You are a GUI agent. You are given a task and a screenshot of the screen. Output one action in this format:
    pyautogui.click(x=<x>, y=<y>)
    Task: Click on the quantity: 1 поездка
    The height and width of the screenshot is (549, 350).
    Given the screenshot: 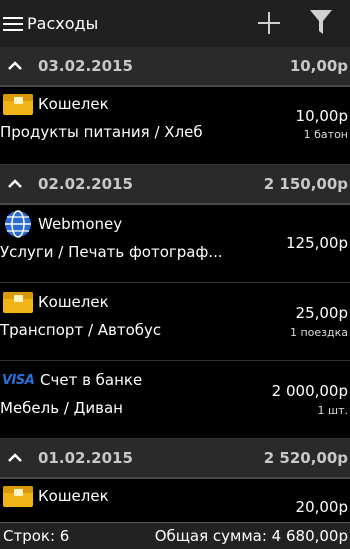 What is the action you would take?
    pyautogui.click(x=318, y=332)
    